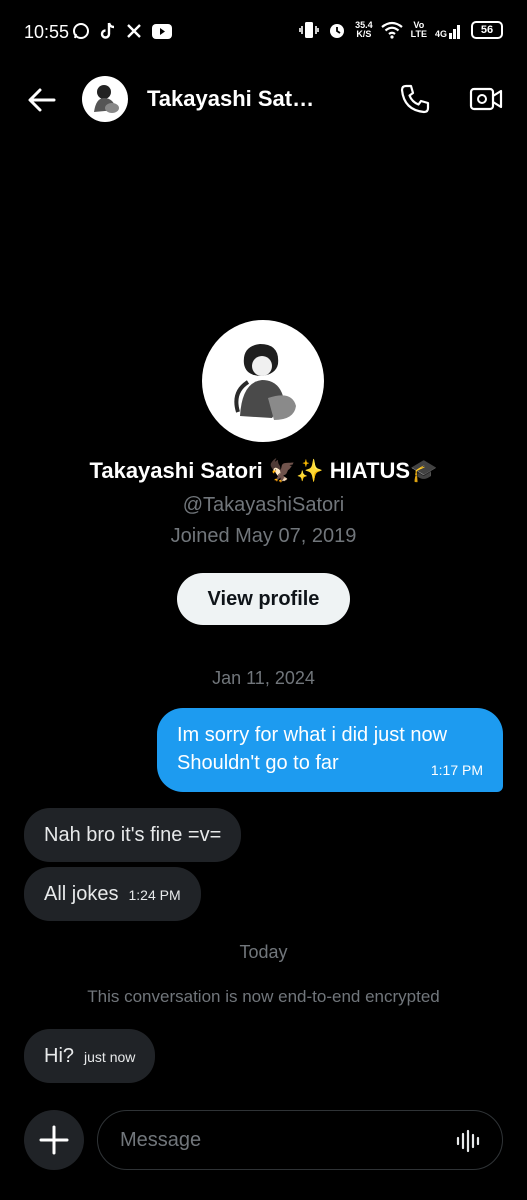 The width and height of the screenshot is (527, 1200). I want to click on audio-wave-icon, so click(469, 1141).